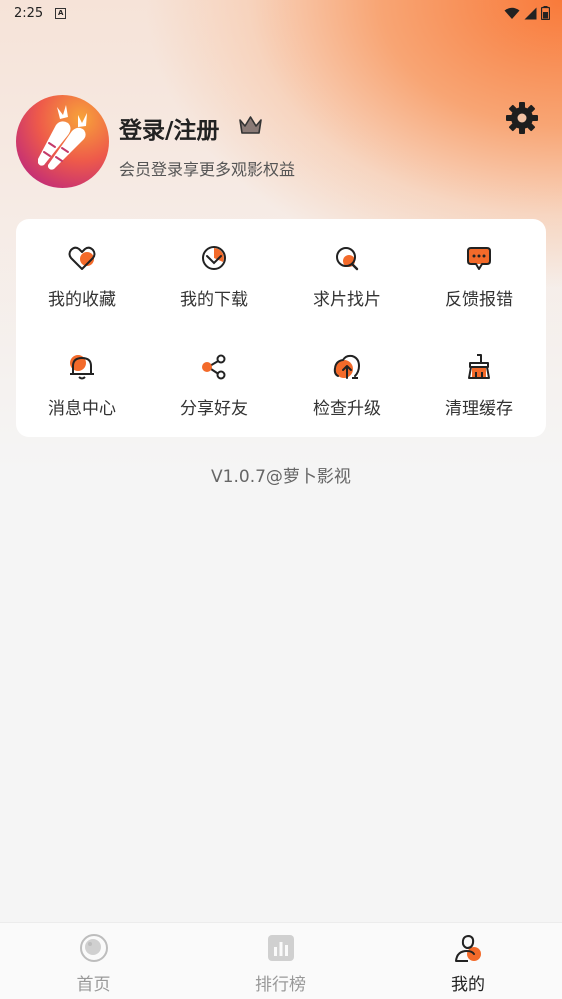  I want to click on tab-label: 排行榜, so click(280, 985).